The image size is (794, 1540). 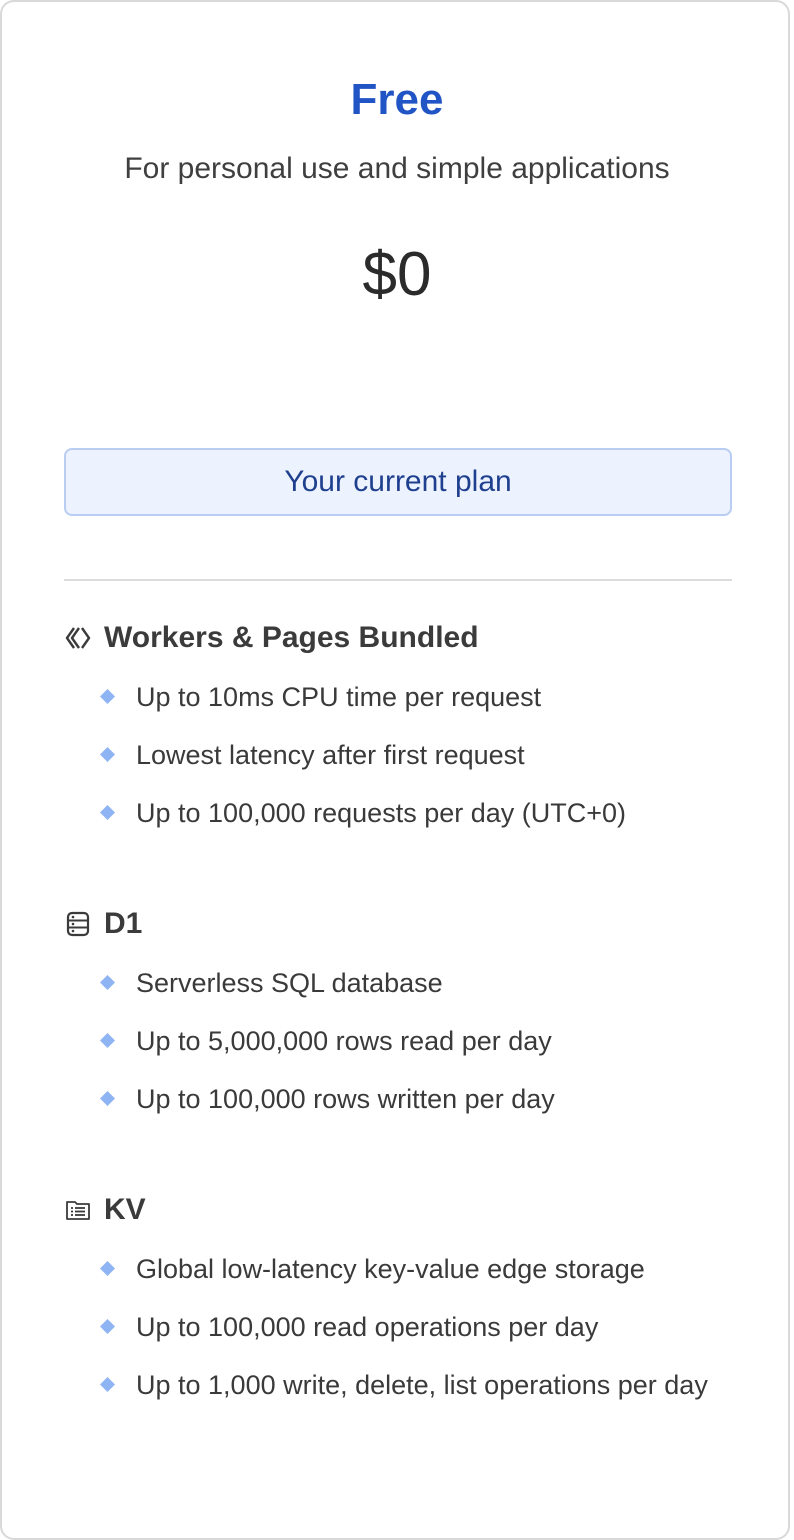 What do you see at coordinates (344, 1041) in the screenshot?
I see `feature-text: Up to 5,000,000 rows read per day` at bounding box center [344, 1041].